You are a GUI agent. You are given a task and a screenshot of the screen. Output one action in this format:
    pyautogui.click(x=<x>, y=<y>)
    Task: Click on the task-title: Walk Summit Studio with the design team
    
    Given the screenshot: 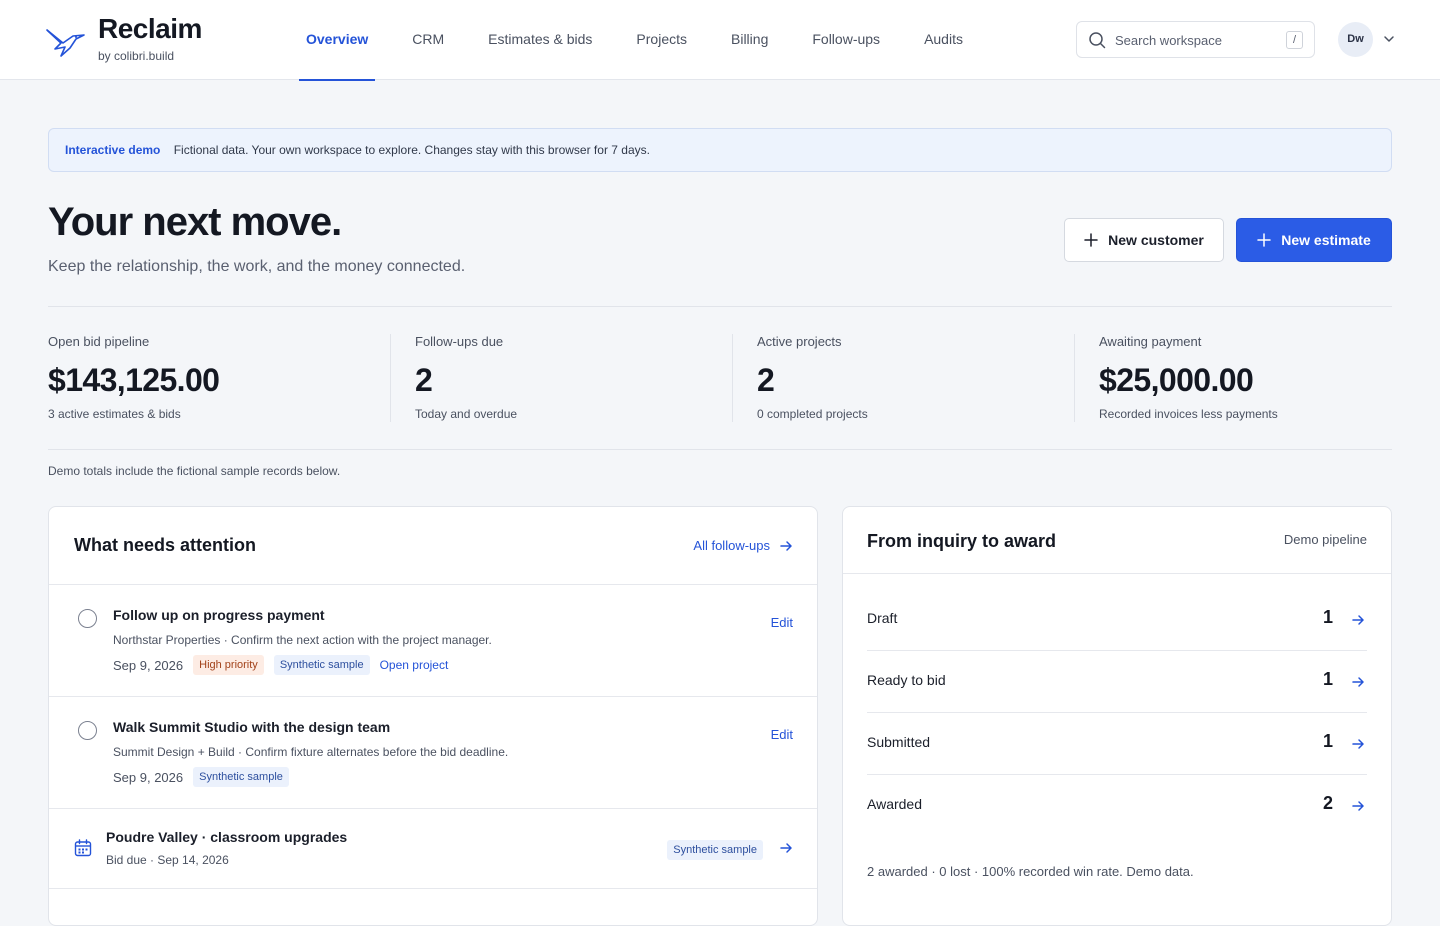 What is the action you would take?
    pyautogui.click(x=252, y=727)
    